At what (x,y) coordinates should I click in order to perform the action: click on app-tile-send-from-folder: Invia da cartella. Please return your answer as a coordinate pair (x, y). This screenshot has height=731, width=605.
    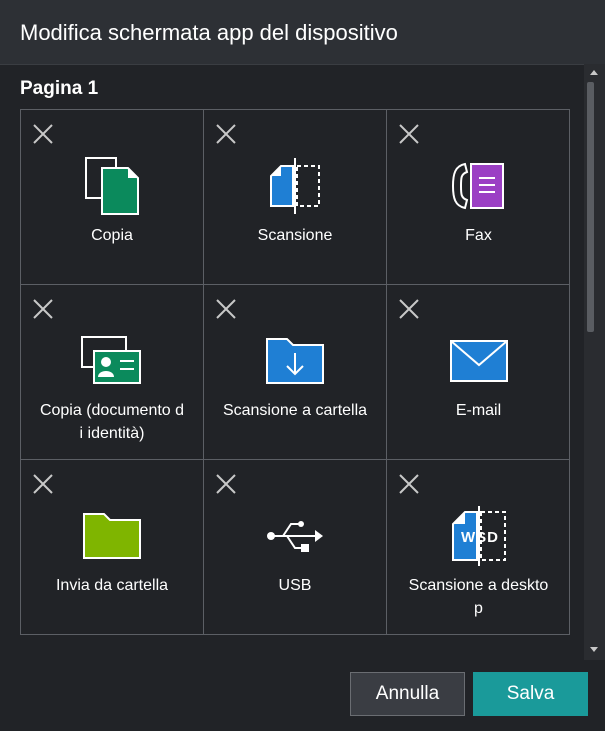
    Looking at the image, I should click on (112, 547).